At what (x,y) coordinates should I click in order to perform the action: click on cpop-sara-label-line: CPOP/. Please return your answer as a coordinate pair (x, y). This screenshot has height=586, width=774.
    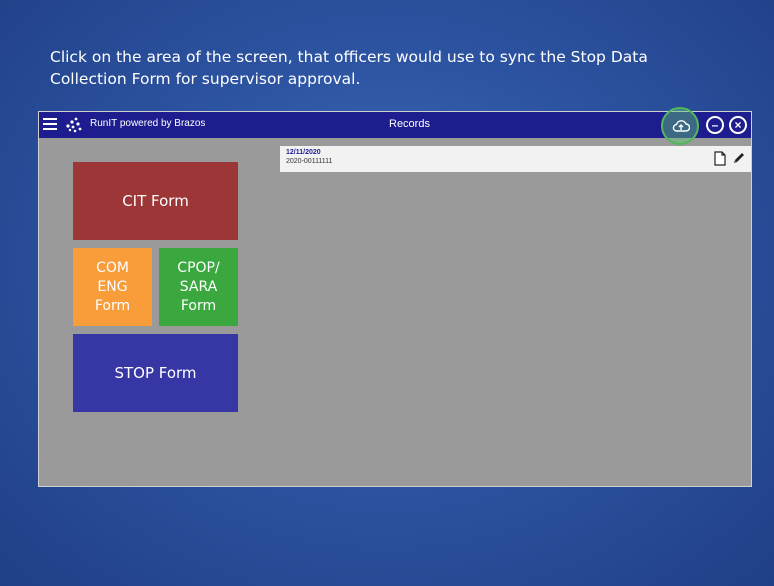
    Looking at the image, I should click on (198, 267).